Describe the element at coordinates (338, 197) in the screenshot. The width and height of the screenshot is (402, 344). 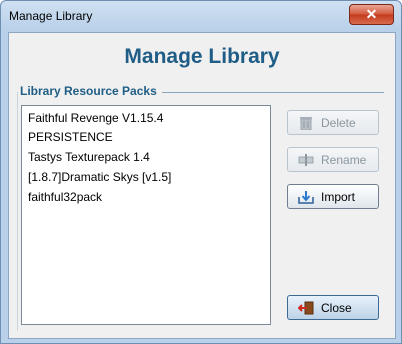
I see `import-label: Import` at that location.